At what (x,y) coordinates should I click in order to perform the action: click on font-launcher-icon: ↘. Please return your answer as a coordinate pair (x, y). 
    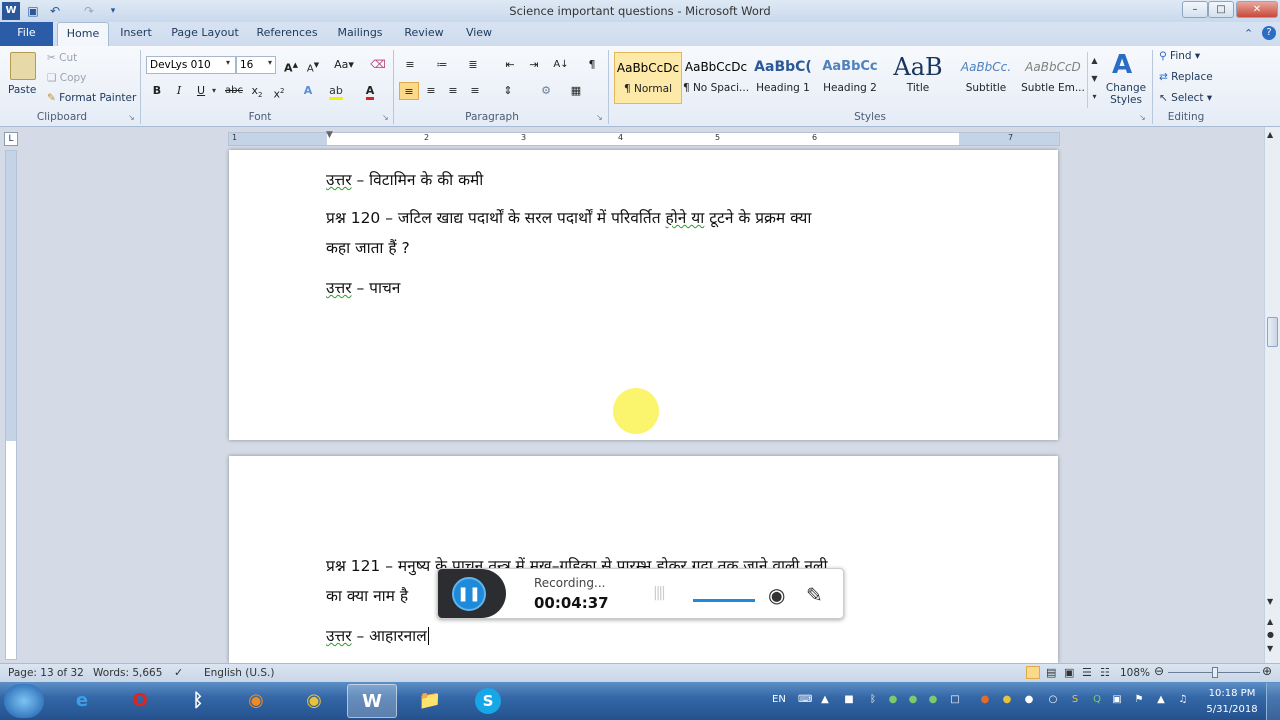
    Looking at the image, I should click on (385, 117).